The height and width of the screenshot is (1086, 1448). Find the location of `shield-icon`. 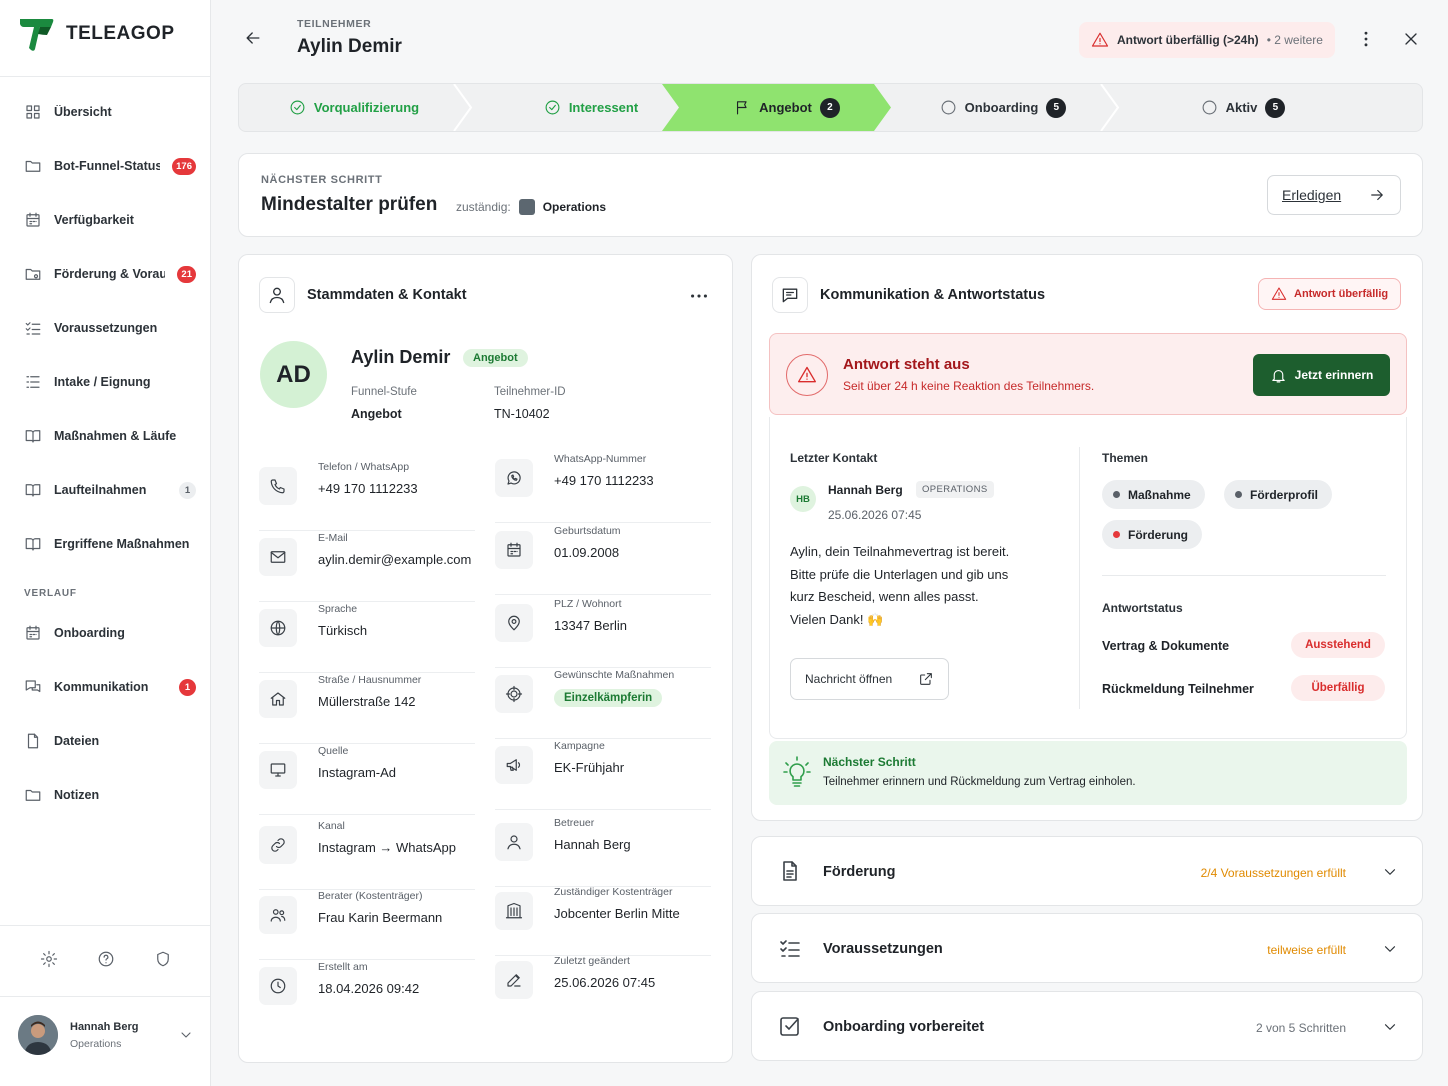

shield-icon is located at coordinates (163, 959).